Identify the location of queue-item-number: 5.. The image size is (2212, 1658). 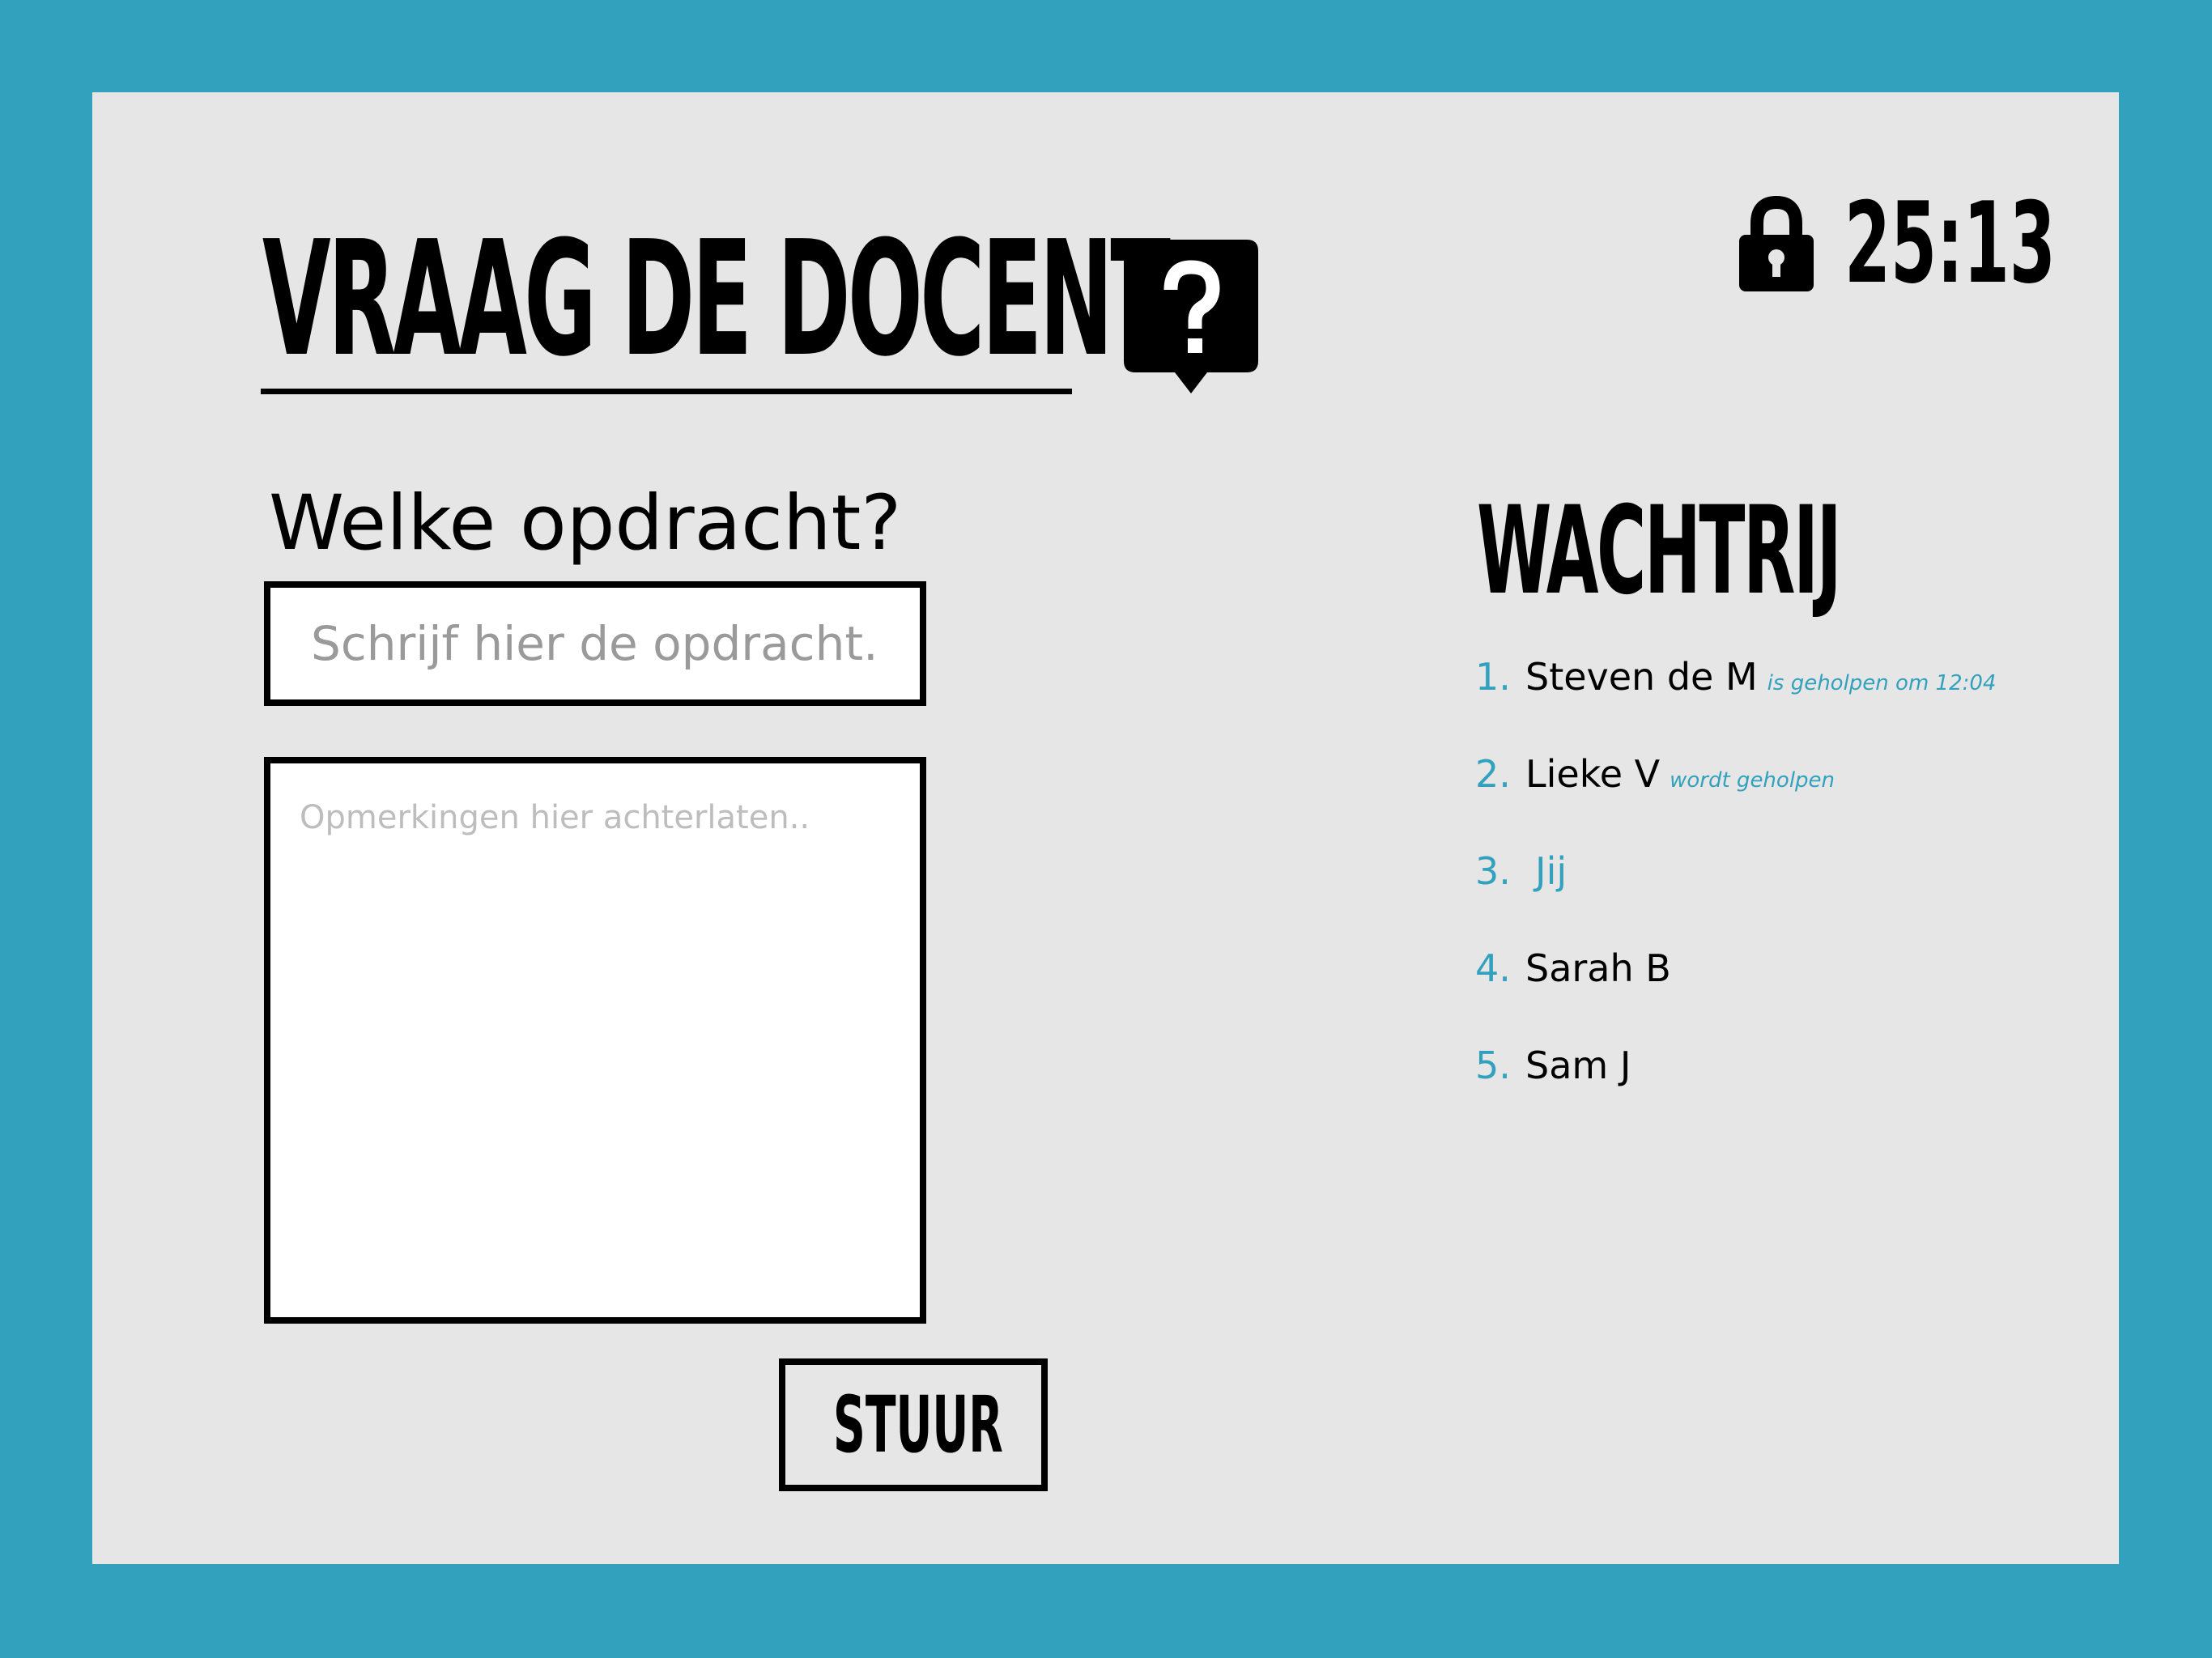
(1493, 1065).